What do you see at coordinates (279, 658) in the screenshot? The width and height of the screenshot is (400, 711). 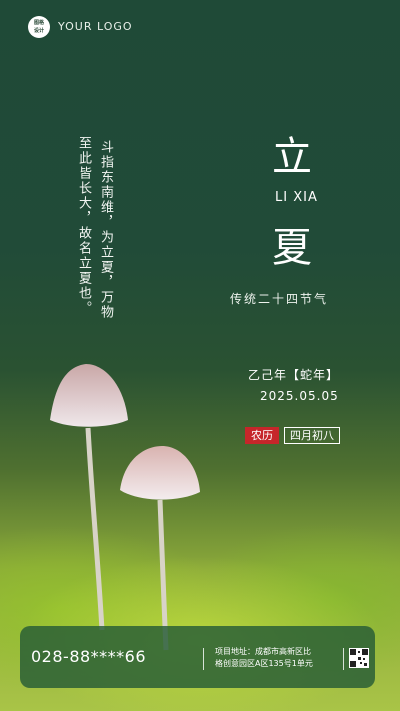 I see `project-address: 项目地址：成都市高新区比 格创意园区A区135号1单元` at bounding box center [279, 658].